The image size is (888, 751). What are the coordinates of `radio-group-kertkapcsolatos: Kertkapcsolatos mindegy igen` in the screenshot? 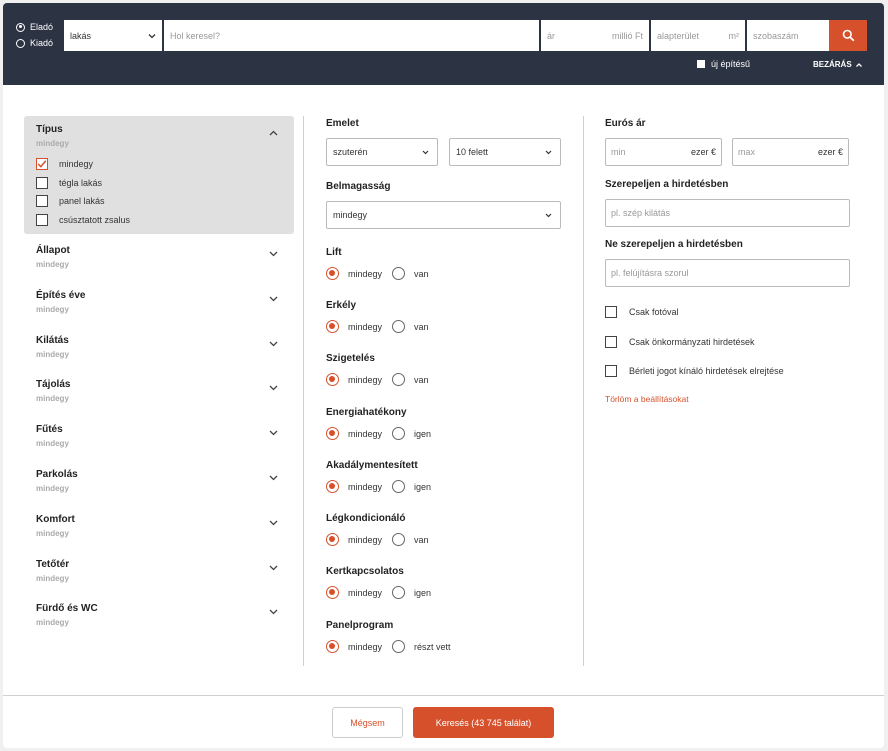 It's located at (379, 582).